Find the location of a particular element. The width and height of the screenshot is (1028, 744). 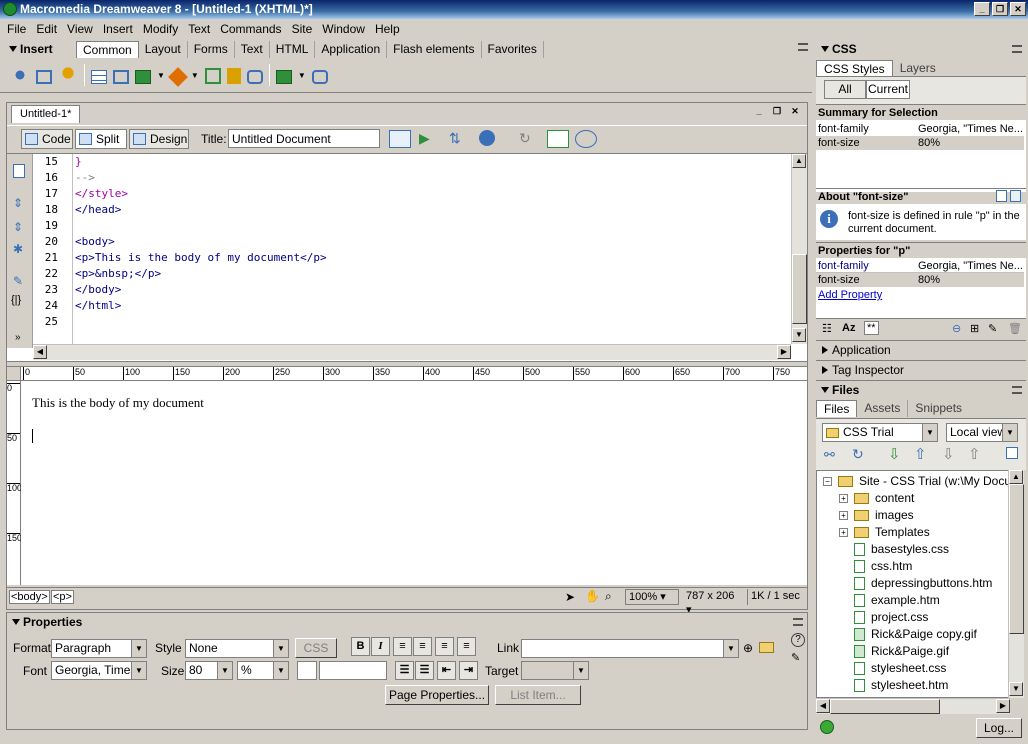

pointer-tool-icon: ➤ is located at coordinates (570, 597).